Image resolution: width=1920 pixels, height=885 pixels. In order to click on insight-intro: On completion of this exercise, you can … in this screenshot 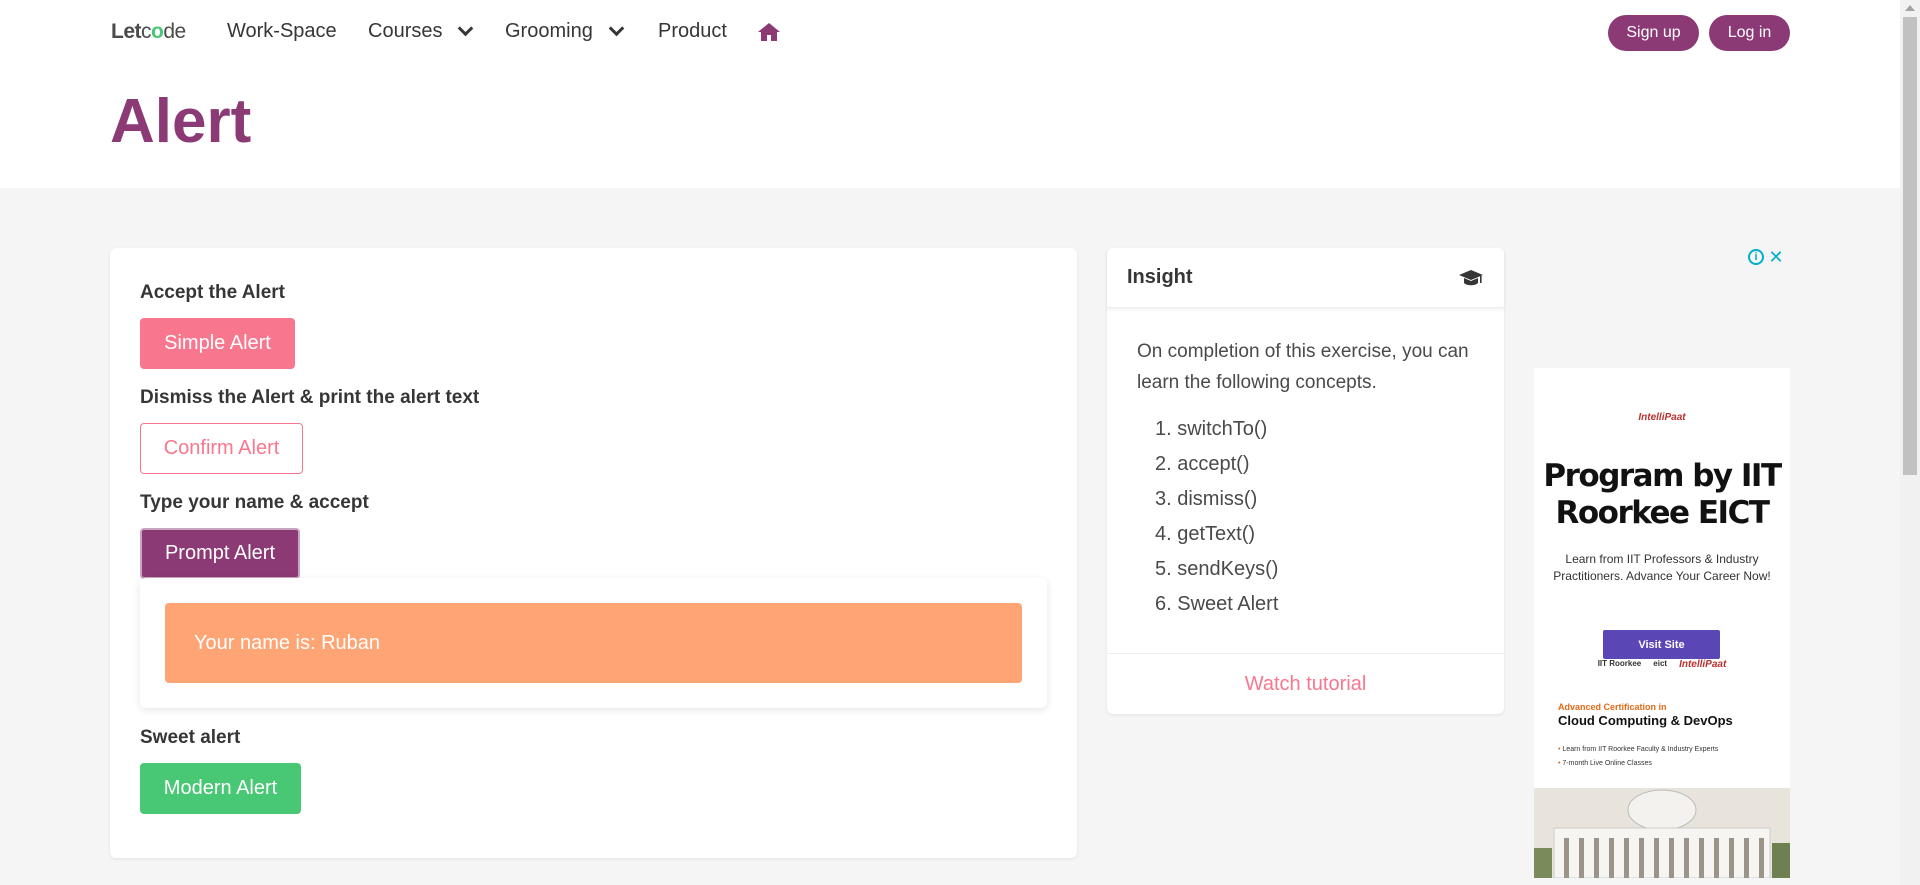, I will do `click(1303, 367)`.